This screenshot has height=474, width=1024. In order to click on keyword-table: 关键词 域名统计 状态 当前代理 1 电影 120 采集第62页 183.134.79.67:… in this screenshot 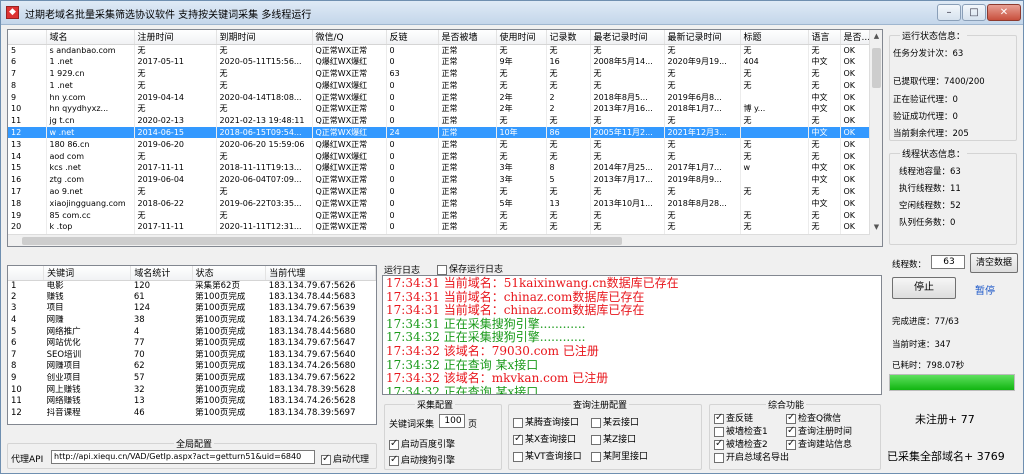, I will do `click(192, 345)`.